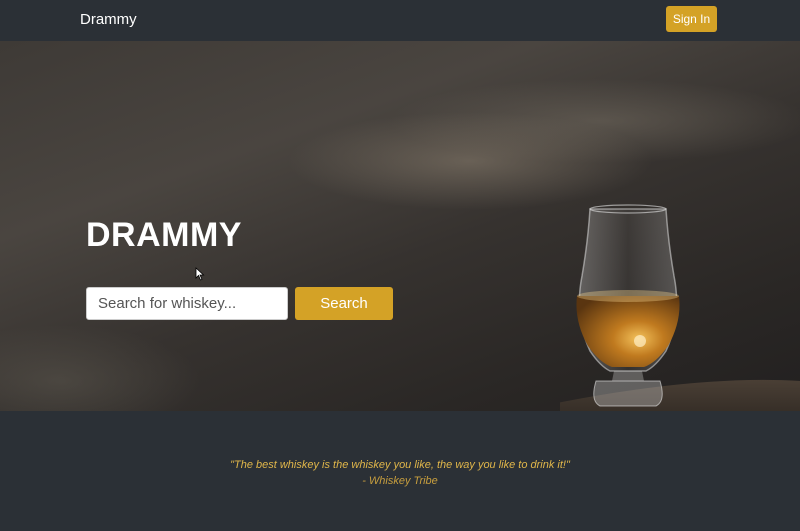  What do you see at coordinates (691, 19) in the screenshot?
I see `sign-in-button: Sign In` at bounding box center [691, 19].